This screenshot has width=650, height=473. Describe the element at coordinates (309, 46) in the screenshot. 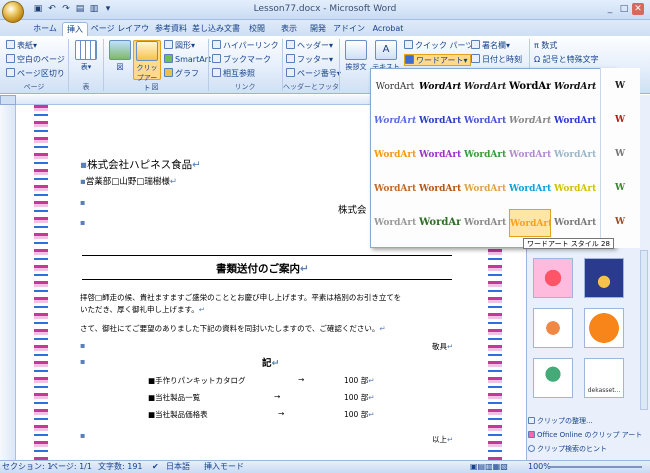

I see `header-button: ヘッダー▾` at that location.